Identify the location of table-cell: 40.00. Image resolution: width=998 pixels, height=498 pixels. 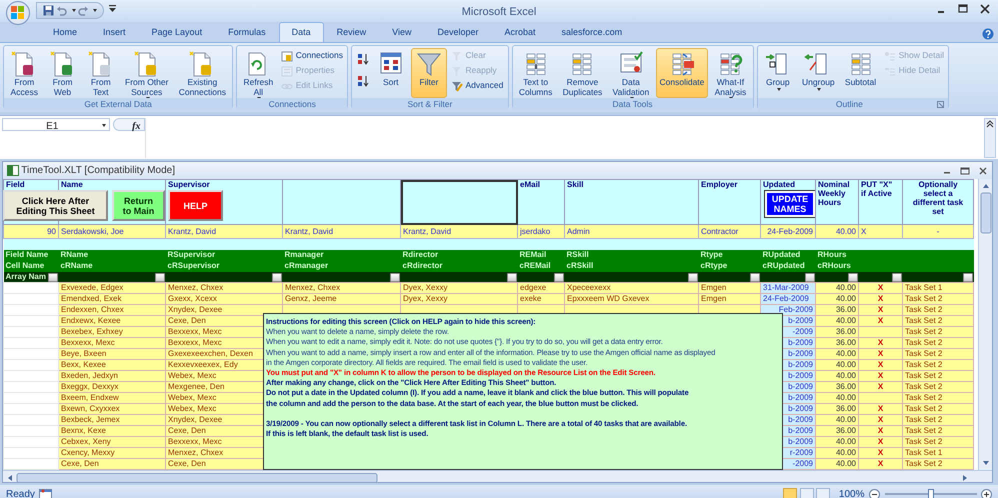
(837, 288).